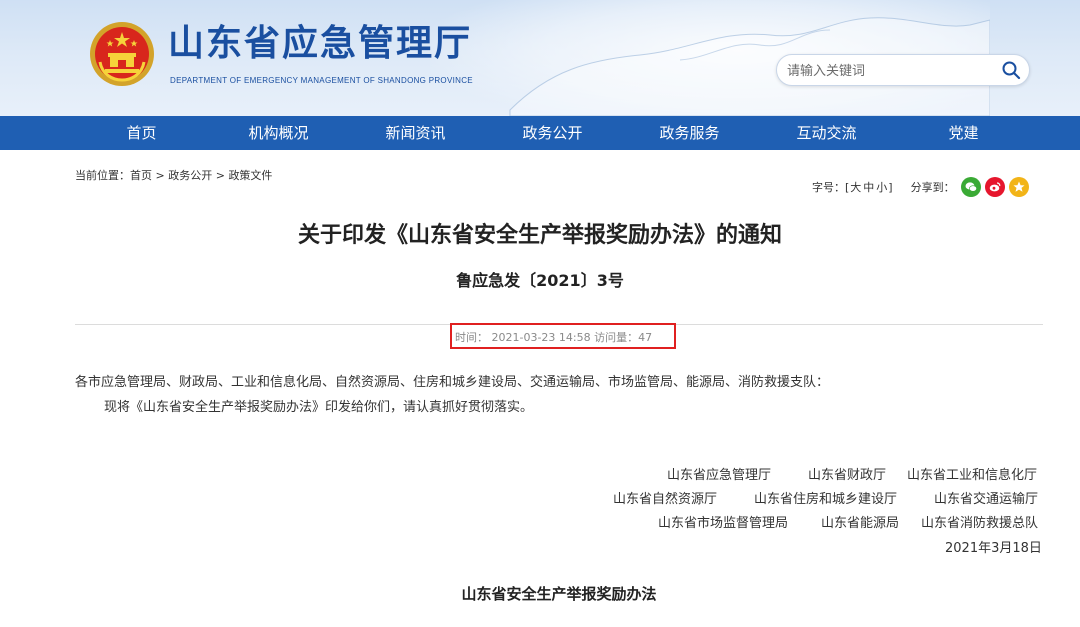 This screenshot has height=627, width=1080. I want to click on breadcrumb-home: 首页, so click(141, 175).